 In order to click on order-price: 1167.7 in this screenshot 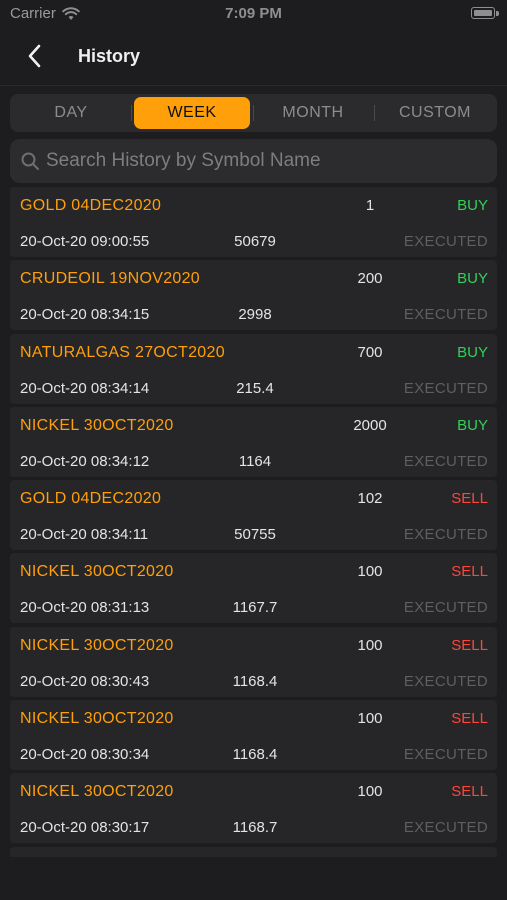, I will do `click(255, 608)`.